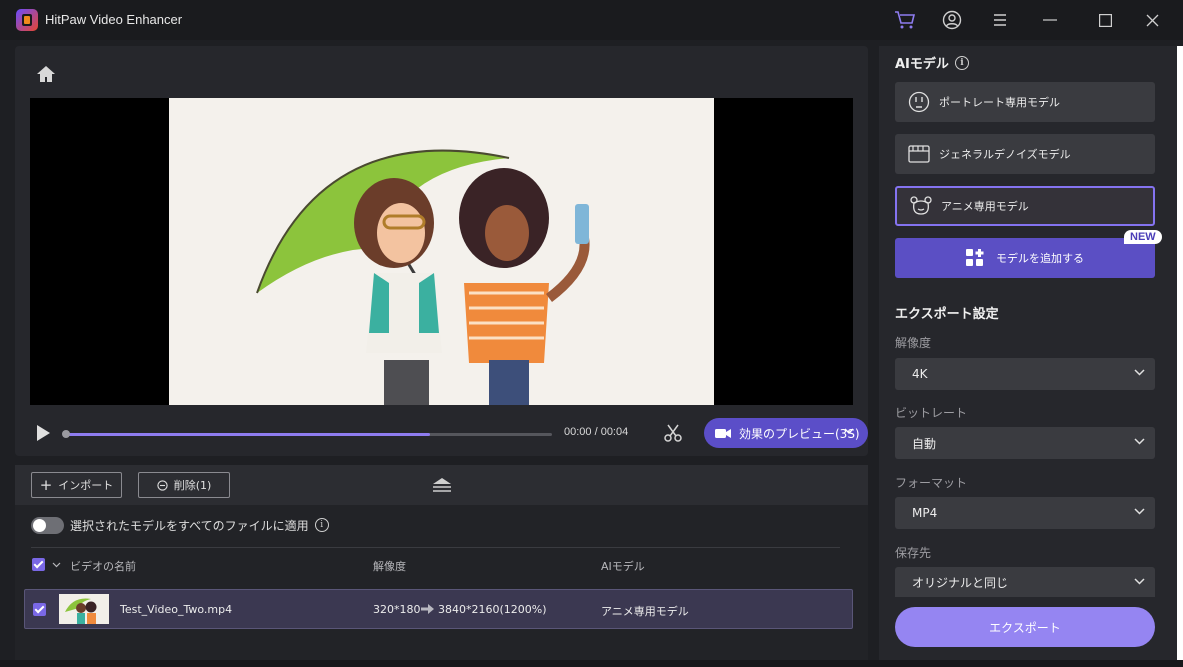  Describe the element at coordinates (623, 566) in the screenshot. I see `header-model: AIモデル` at that location.